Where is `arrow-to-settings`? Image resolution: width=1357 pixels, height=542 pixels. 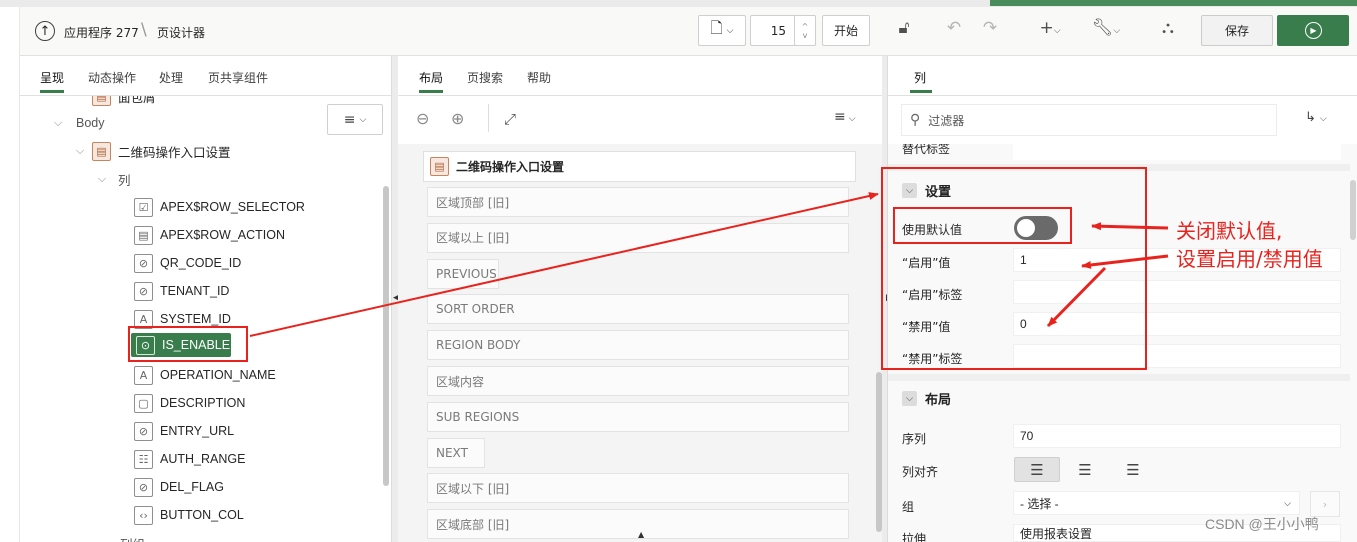 arrow-to-settings is located at coordinates (564, 264).